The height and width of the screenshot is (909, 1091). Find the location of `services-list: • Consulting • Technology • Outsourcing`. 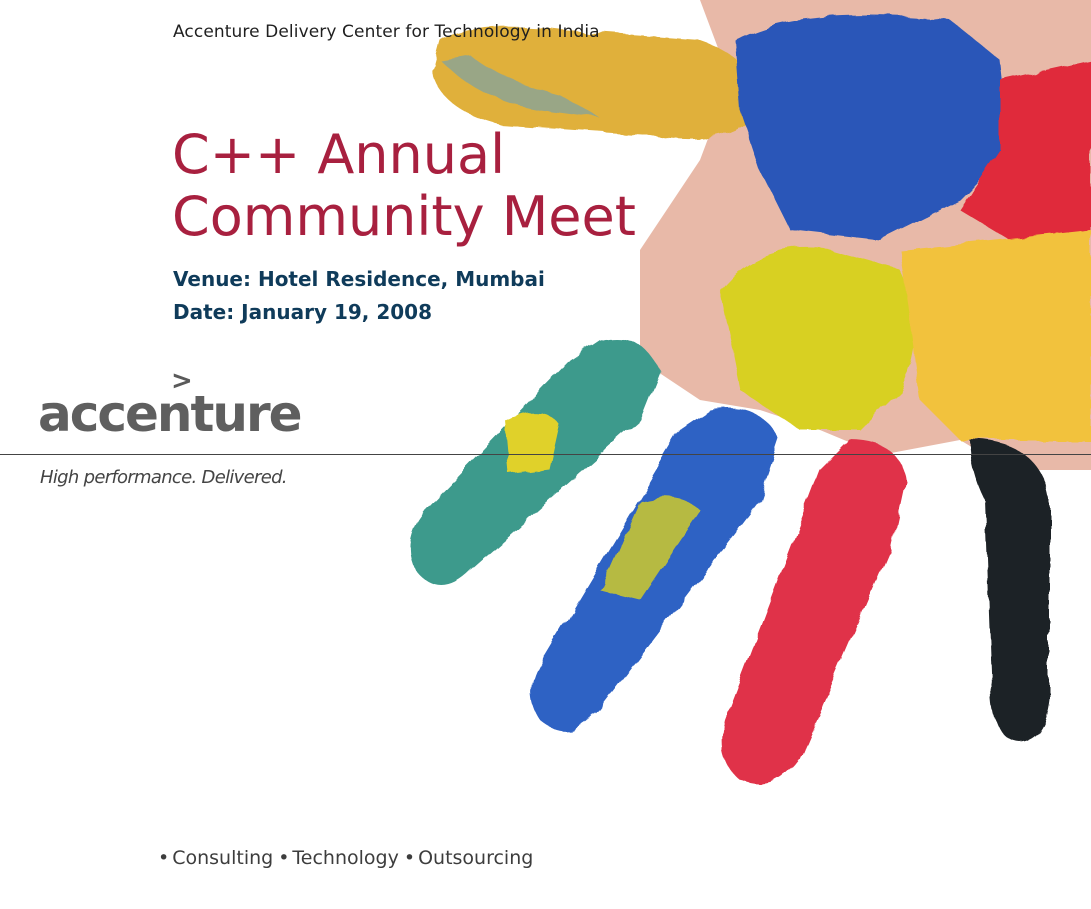

services-list: • Consulting • Technology • Outsourcing is located at coordinates (345, 858).